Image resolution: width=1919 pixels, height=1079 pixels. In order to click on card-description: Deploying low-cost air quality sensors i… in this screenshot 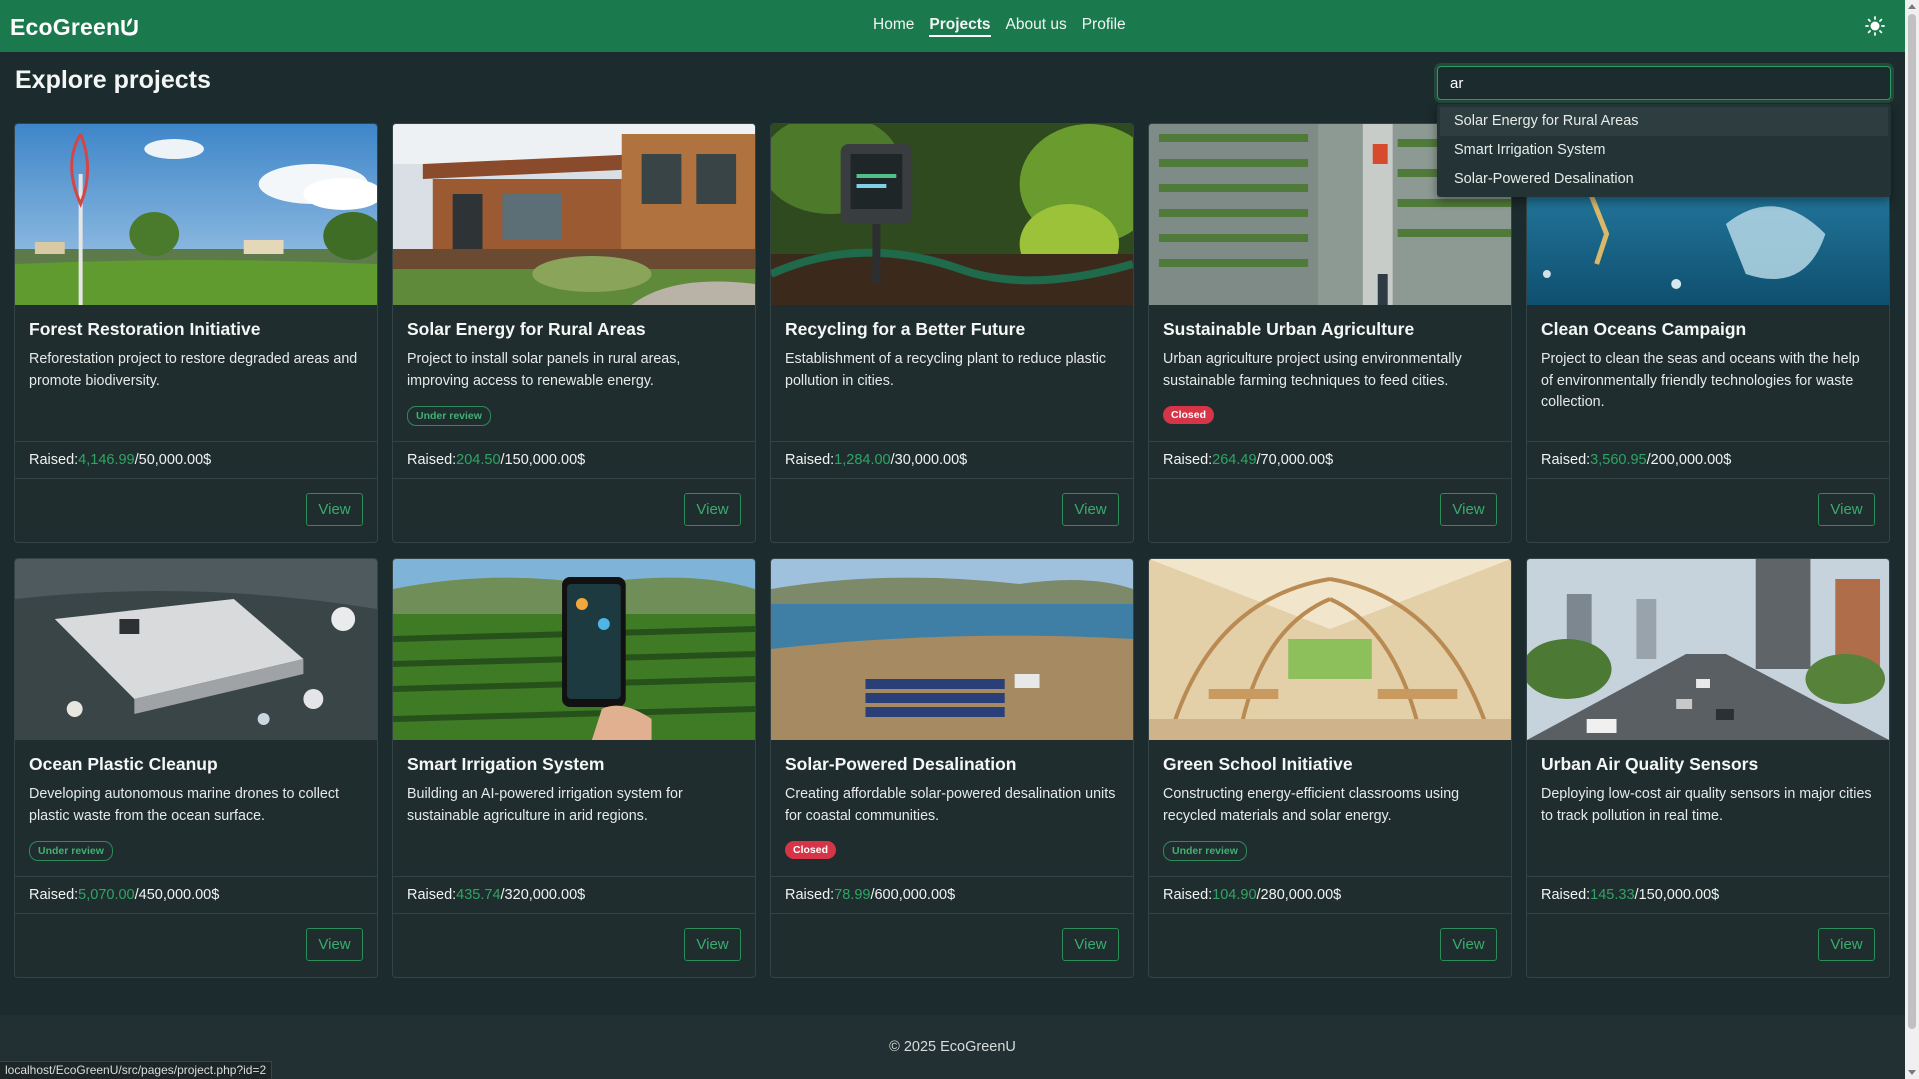, I will do `click(1706, 805)`.